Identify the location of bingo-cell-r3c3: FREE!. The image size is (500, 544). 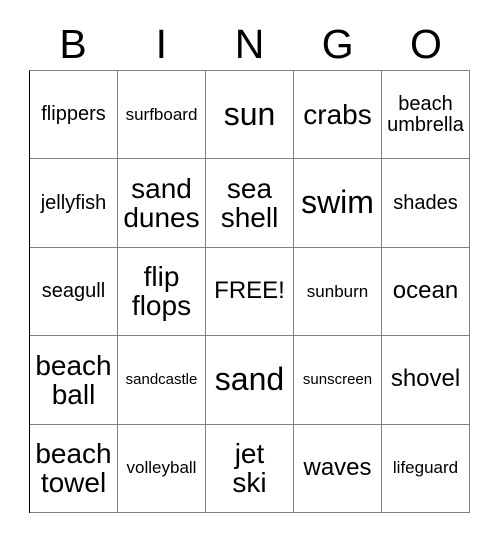
(250, 292).